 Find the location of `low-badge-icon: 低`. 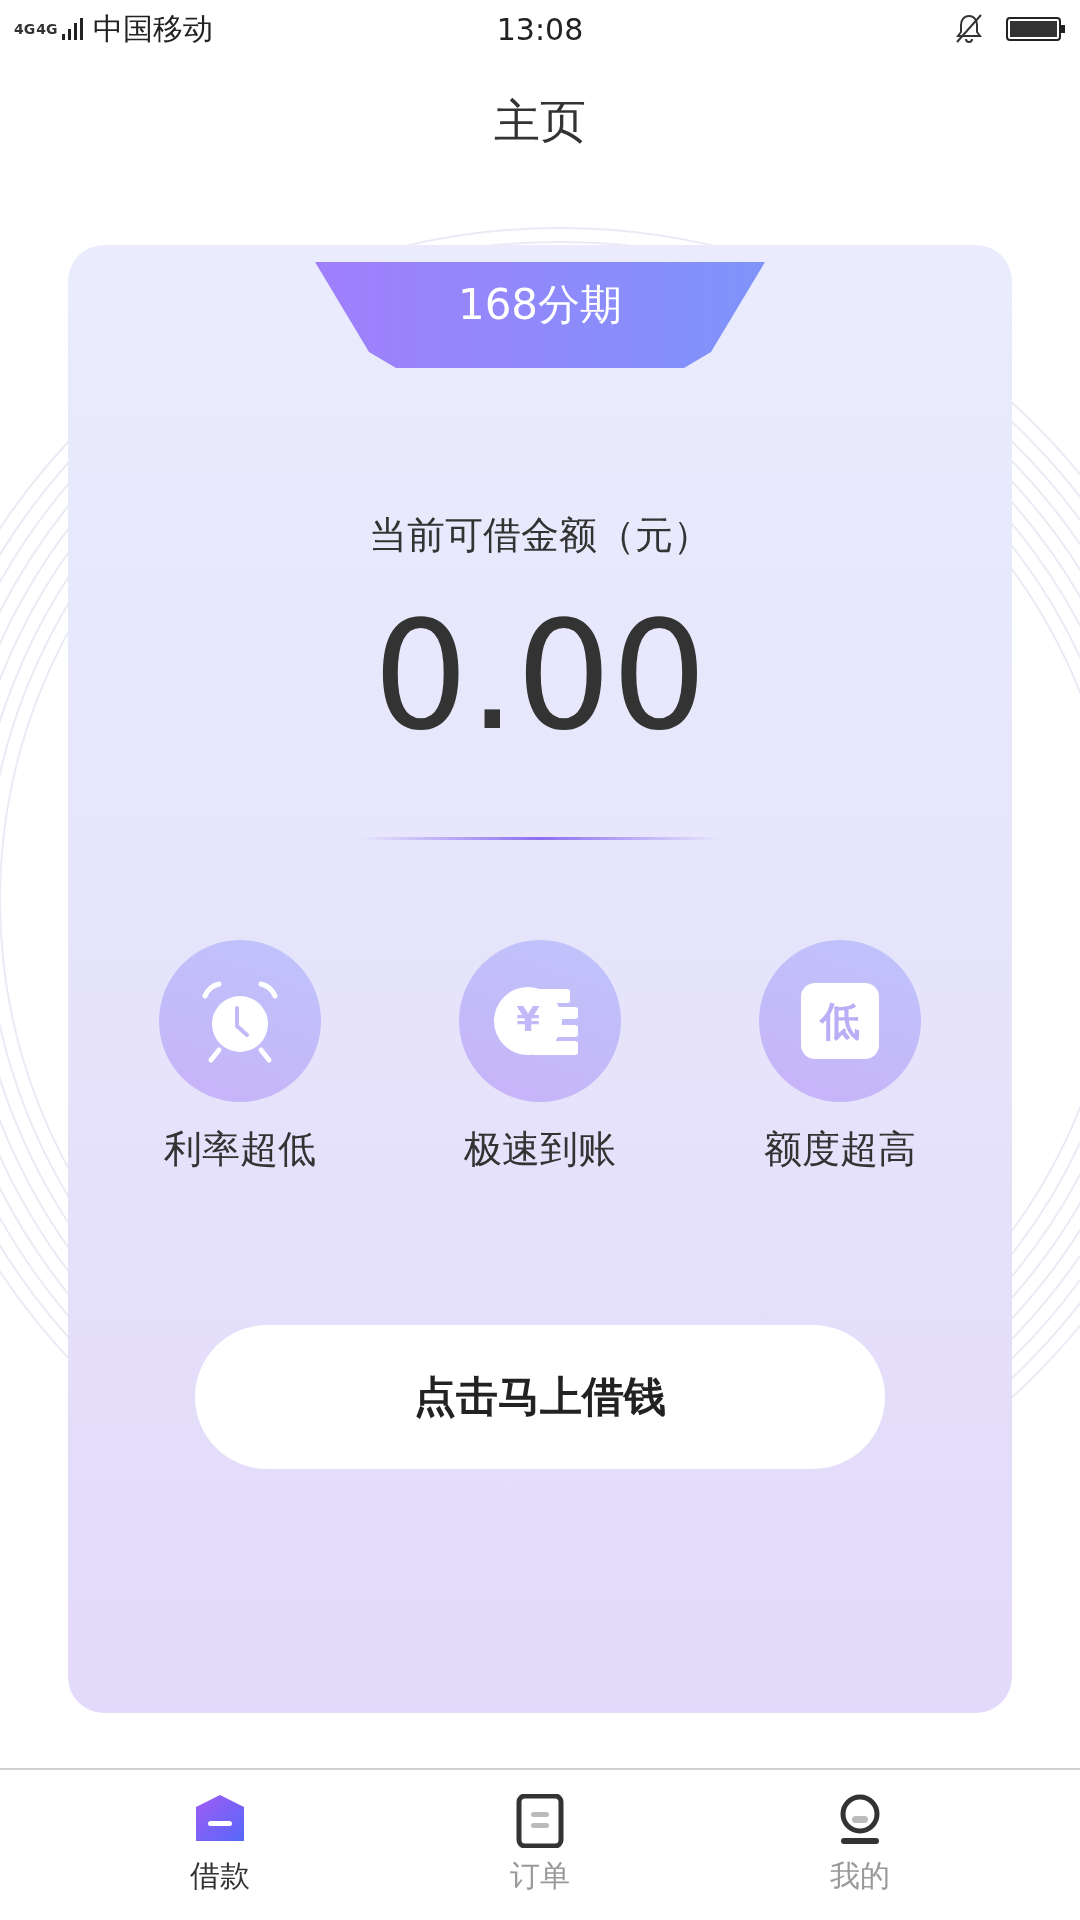

low-badge-icon: 低 is located at coordinates (840, 1021).